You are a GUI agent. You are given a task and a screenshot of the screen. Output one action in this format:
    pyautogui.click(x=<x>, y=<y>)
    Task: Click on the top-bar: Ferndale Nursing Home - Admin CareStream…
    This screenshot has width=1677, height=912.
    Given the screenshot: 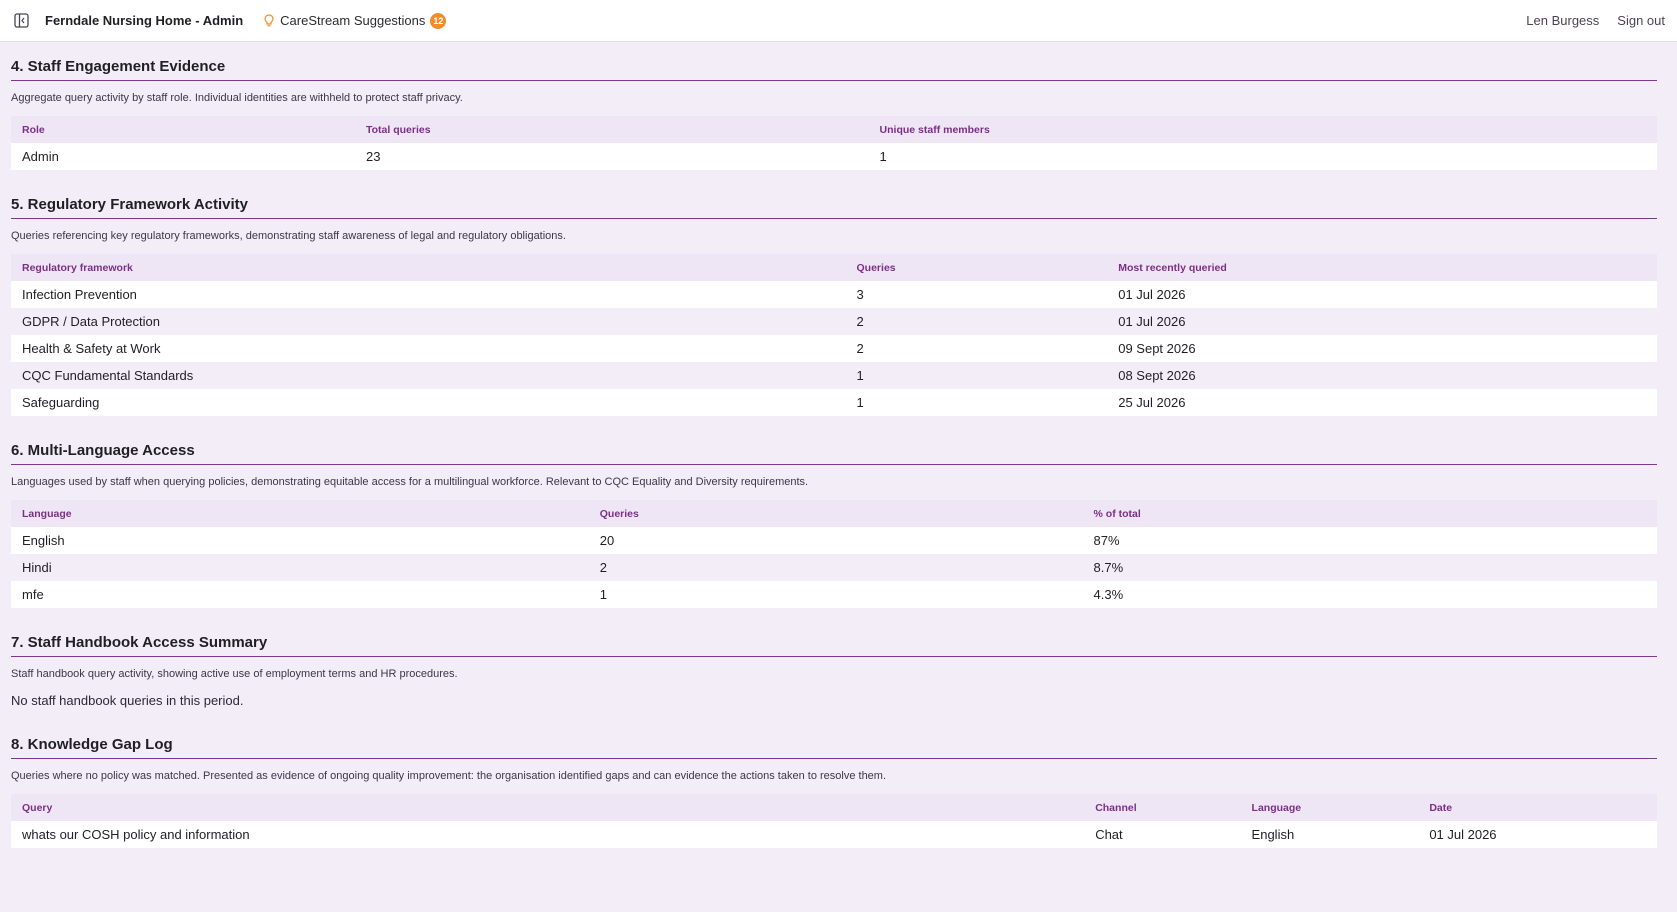 What is the action you would take?
    pyautogui.click(x=838, y=21)
    